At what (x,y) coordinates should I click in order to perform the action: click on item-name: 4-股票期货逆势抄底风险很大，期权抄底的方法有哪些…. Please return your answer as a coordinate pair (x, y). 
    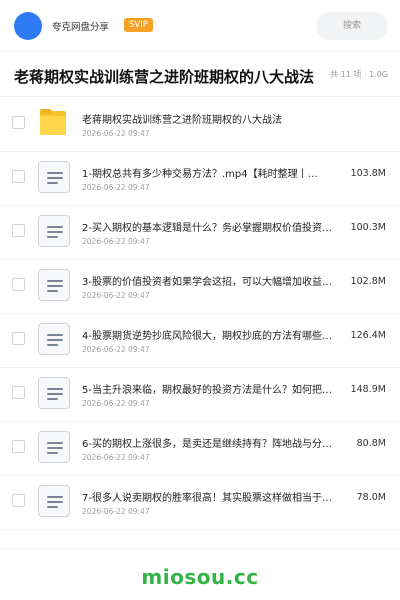
    Looking at the image, I should click on (216, 334).